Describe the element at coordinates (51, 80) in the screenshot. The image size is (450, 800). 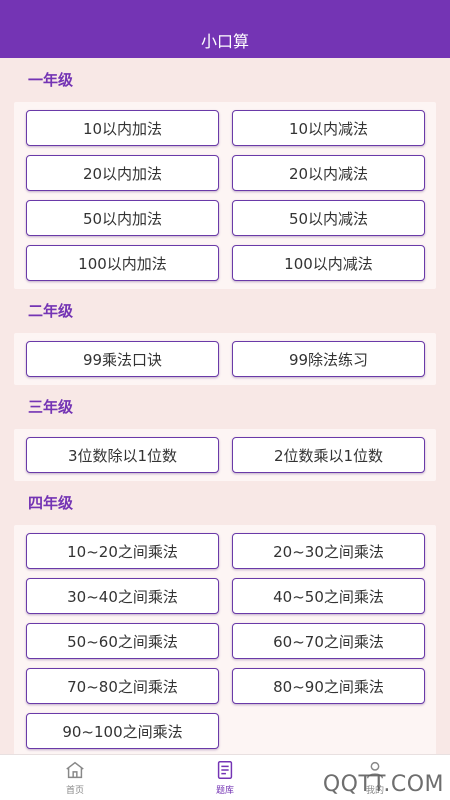
I see `grade-title-1: 一年级` at that location.